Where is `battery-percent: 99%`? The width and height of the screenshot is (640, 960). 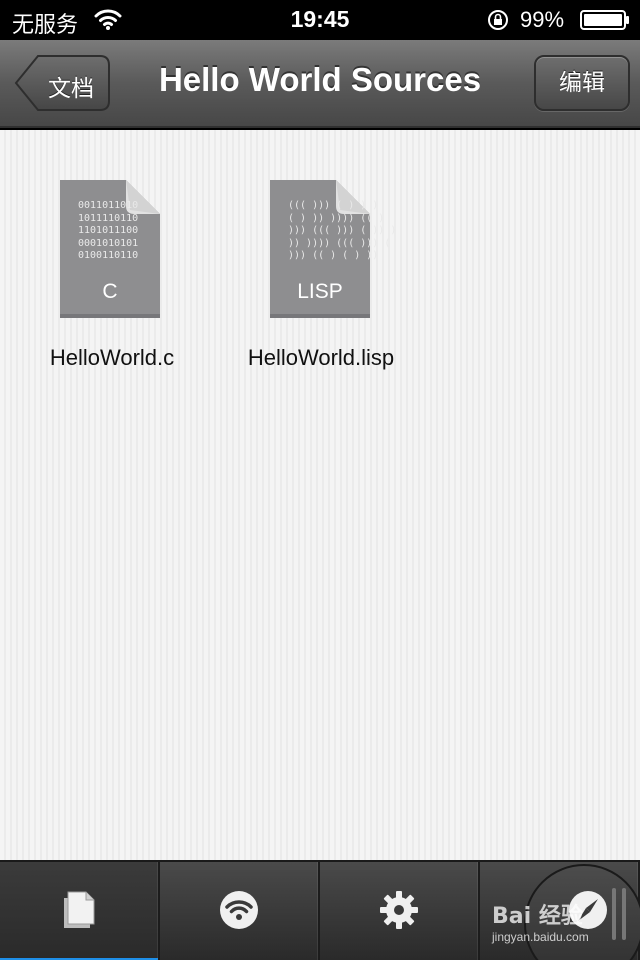
battery-percent: 99% is located at coordinates (542, 19).